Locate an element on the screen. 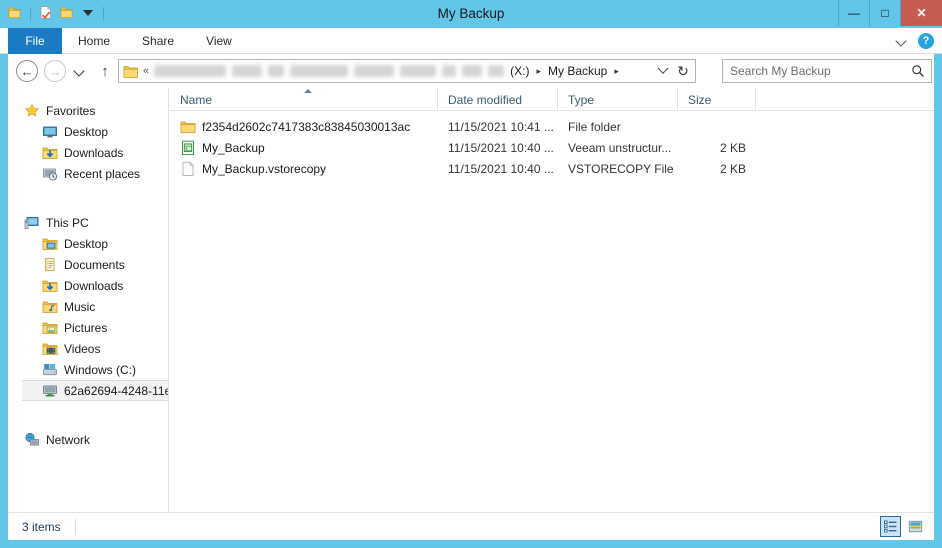 The image size is (942, 548). sidebar-item-network: Network is located at coordinates (88, 439).